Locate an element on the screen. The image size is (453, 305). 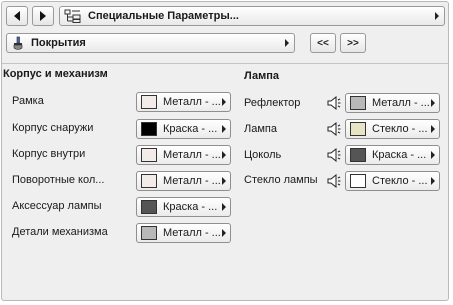
tree-params-icon is located at coordinates (72, 16).